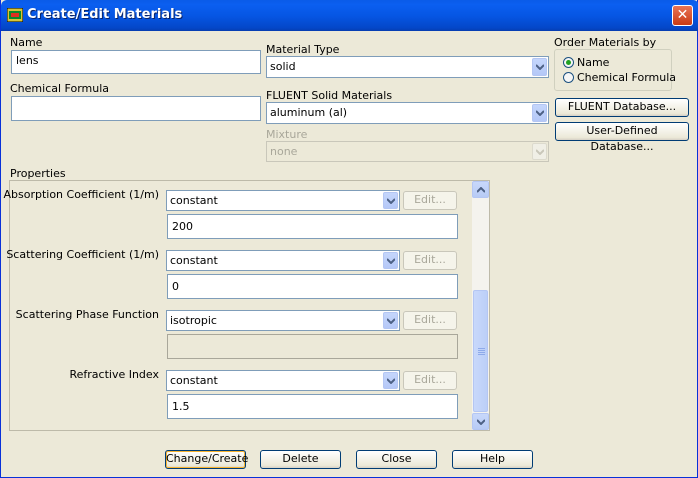 This screenshot has width=698, height=478. Describe the element at coordinates (283, 200) in the screenshot. I see `absorption-method-select: constant` at that location.